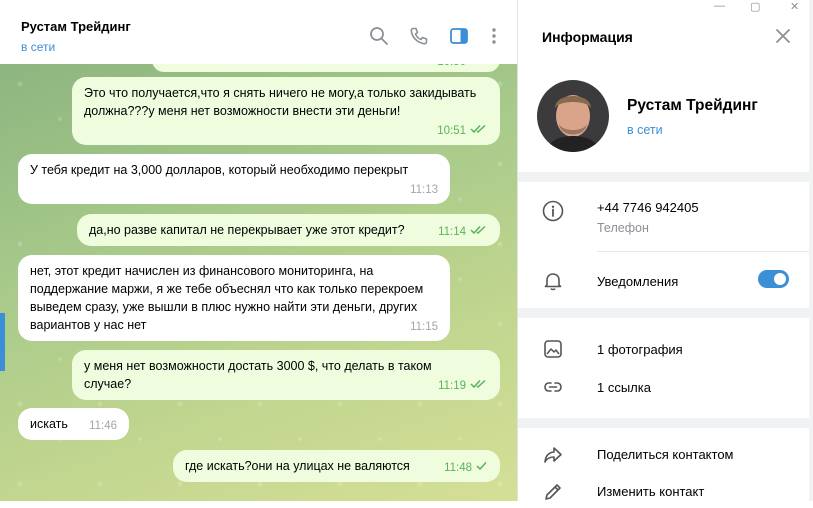  I want to click on more-vertical-icon, so click(494, 36).